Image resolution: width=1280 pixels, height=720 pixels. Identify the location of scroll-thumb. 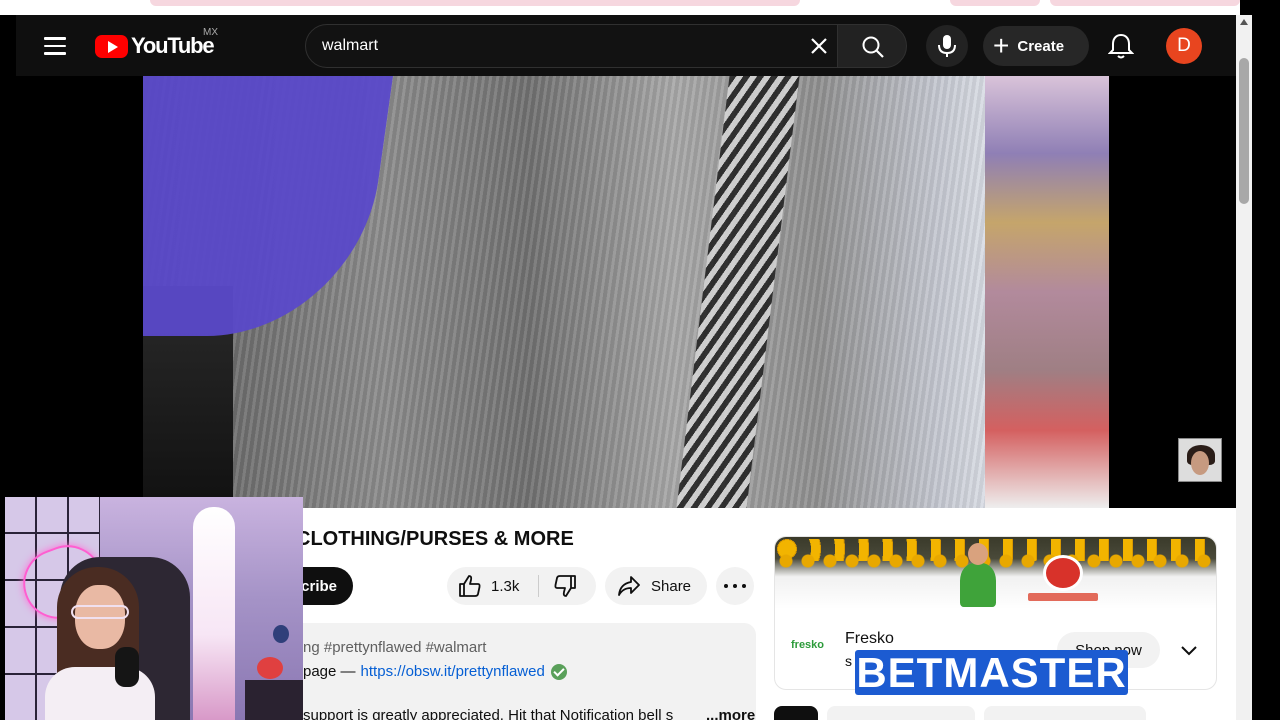
(1244, 131).